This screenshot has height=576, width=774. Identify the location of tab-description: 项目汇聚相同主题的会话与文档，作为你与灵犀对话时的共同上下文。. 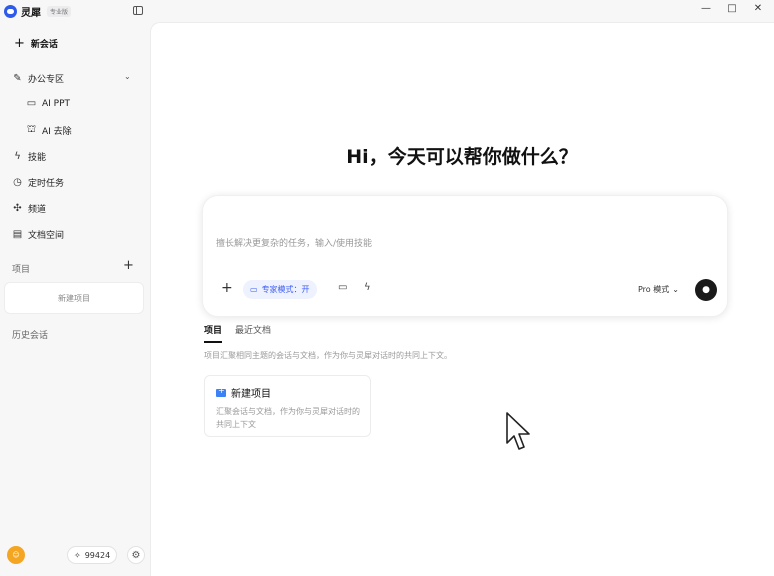
(328, 355).